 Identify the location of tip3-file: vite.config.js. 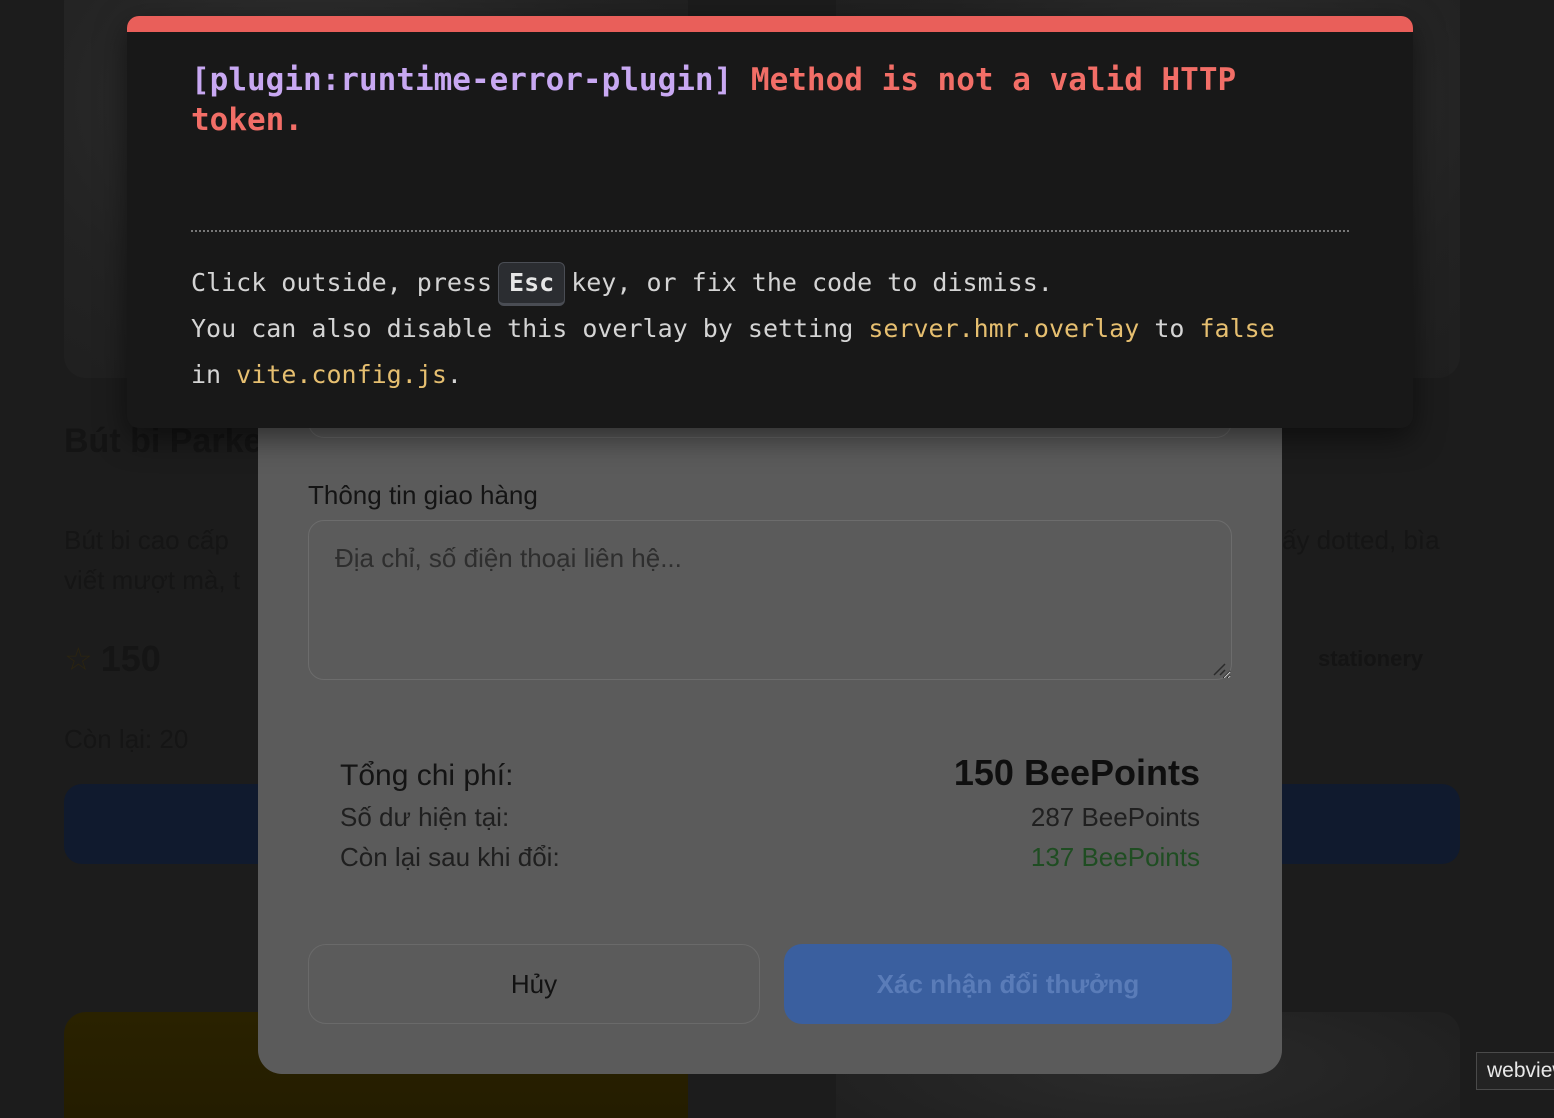
(341, 374).